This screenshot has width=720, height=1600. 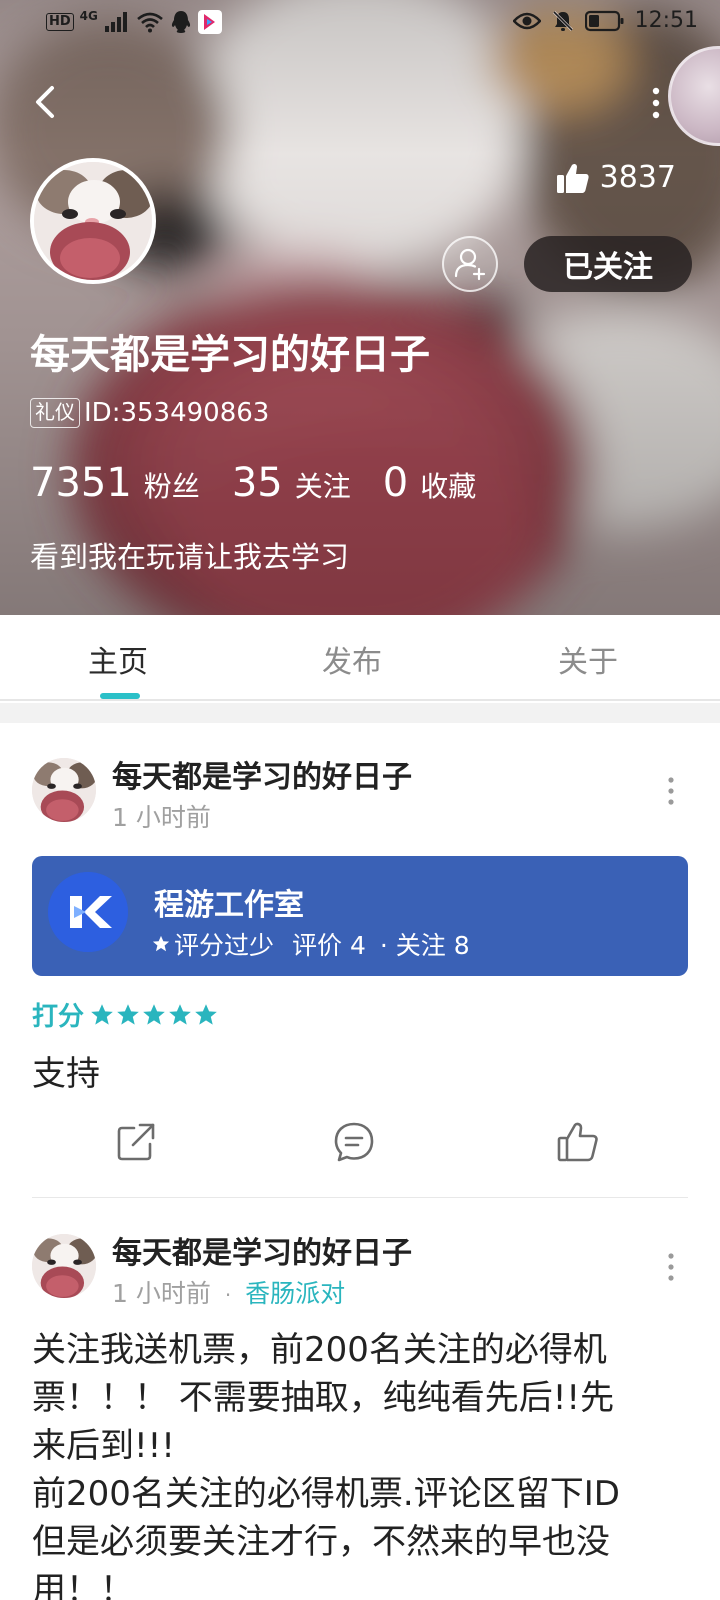 I want to click on rating-stars, so click(x=154, y=1015).